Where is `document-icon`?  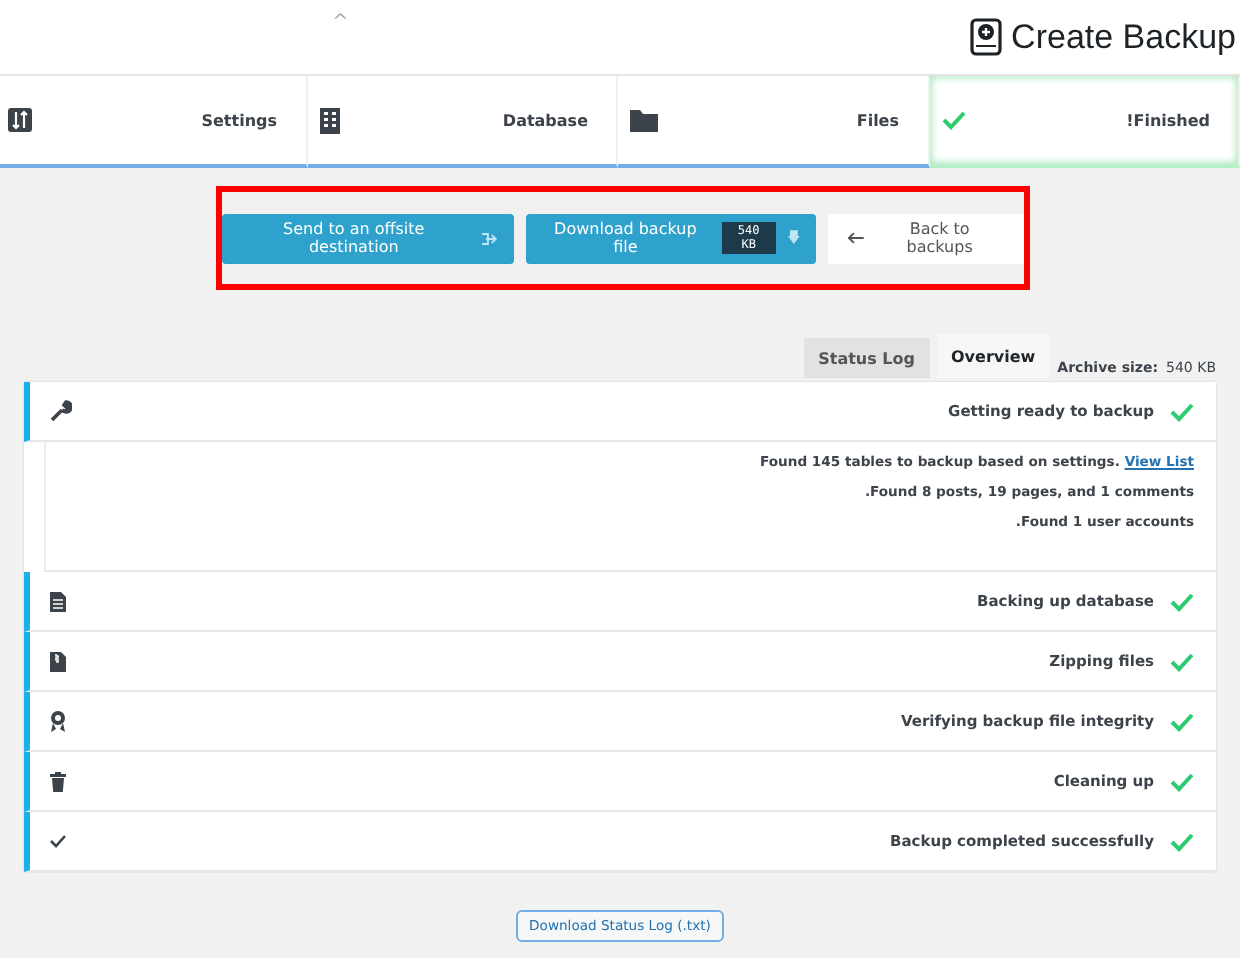
document-icon is located at coordinates (58, 601).